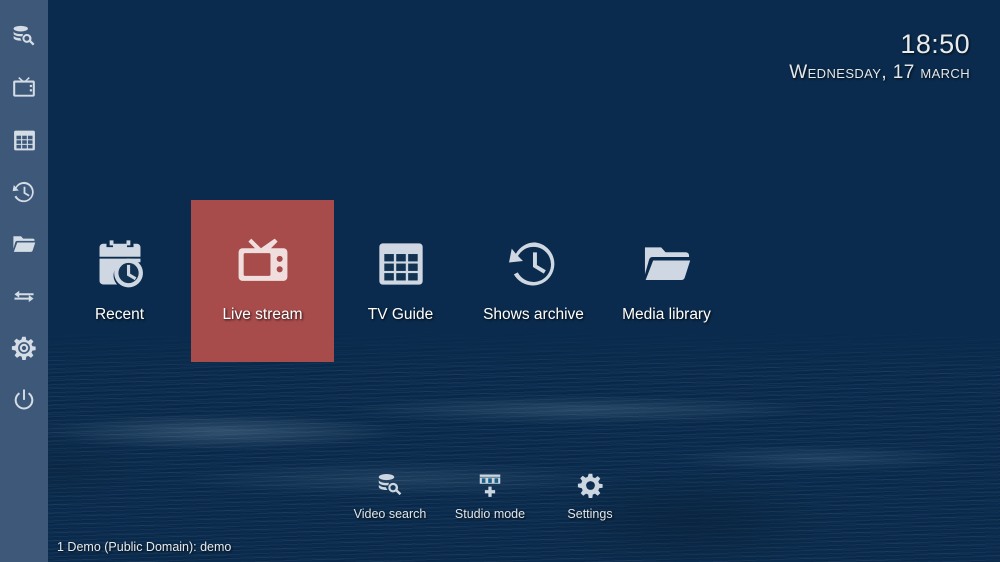 Image resolution: width=1000 pixels, height=562 pixels. What do you see at coordinates (490, 514) in the screenshot?
I see `sub-menu-item-label: Studio mode` at bounding box center [490, 514].